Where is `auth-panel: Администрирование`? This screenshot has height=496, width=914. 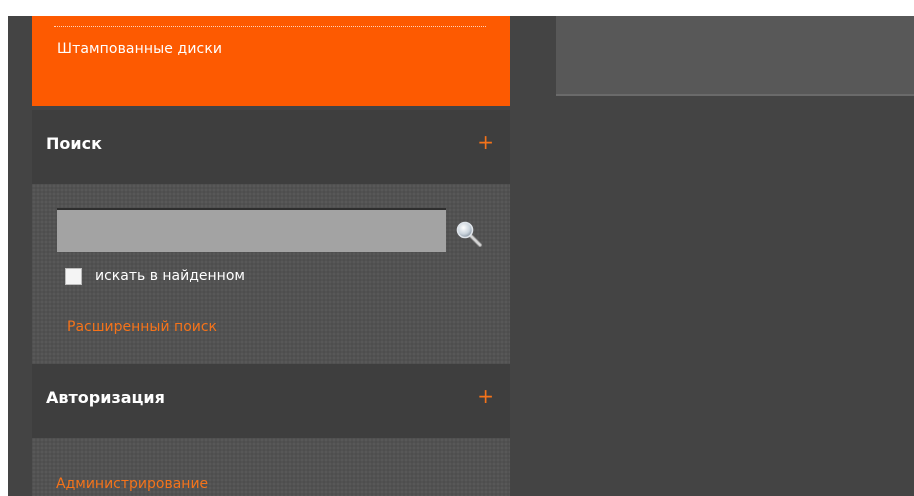 auth-panel: Администрирование is located at coordinates (271, 467).